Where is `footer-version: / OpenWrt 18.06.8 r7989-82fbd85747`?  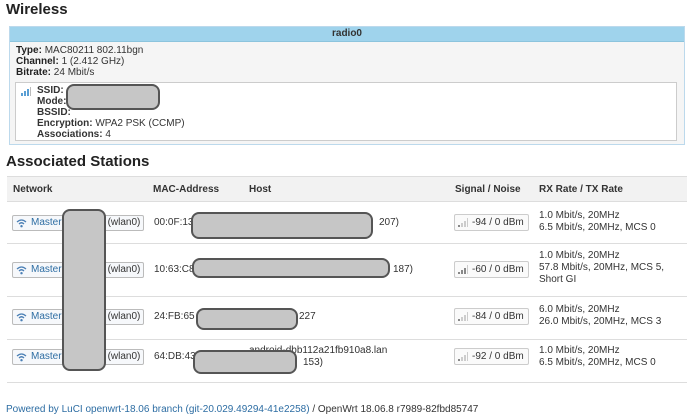 footer-version: / OpenWrt 18.06.8 r7989-82fbd85747 is located at coordinates (394, 409).